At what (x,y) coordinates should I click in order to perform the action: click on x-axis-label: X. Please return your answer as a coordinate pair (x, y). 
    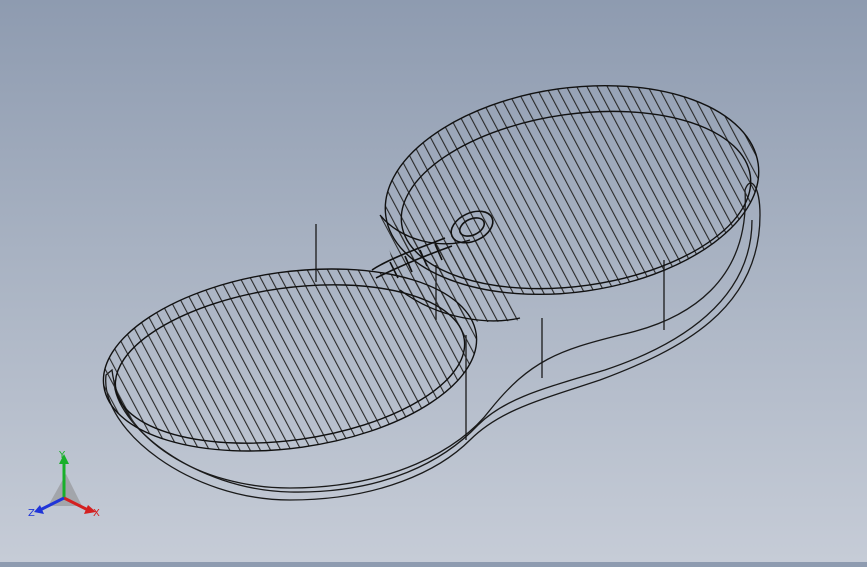
    Looking at the image, I should click on (96, 513).